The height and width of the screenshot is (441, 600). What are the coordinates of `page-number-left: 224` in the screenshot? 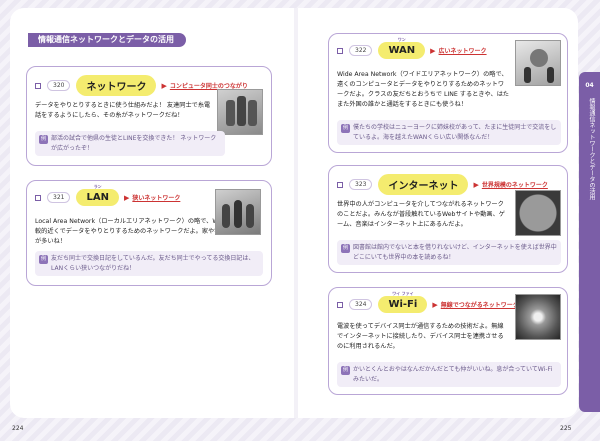 It's located at (18, 428).